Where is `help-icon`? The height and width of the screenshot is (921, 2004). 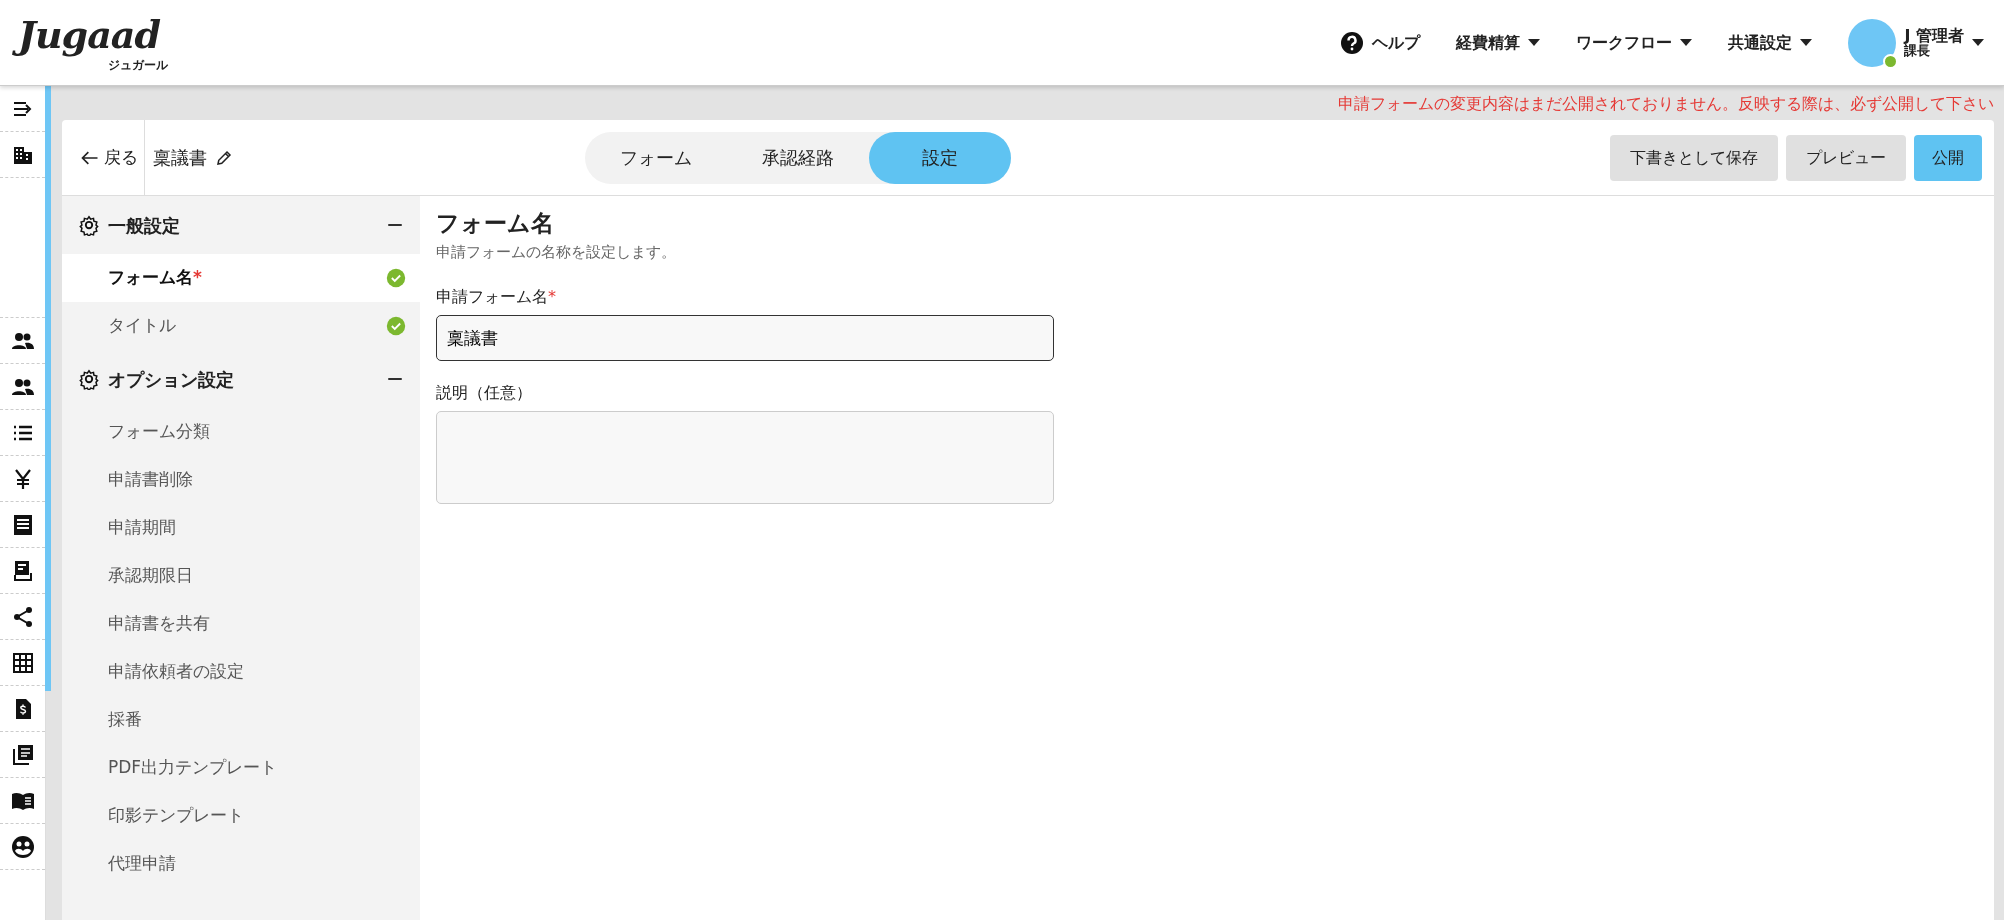
help-icon is located at coordinates (1352, 42).